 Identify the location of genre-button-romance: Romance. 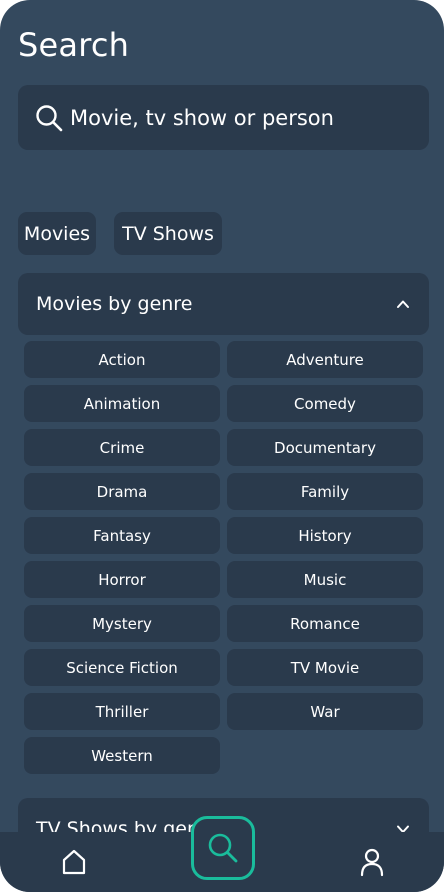
(325, 623).